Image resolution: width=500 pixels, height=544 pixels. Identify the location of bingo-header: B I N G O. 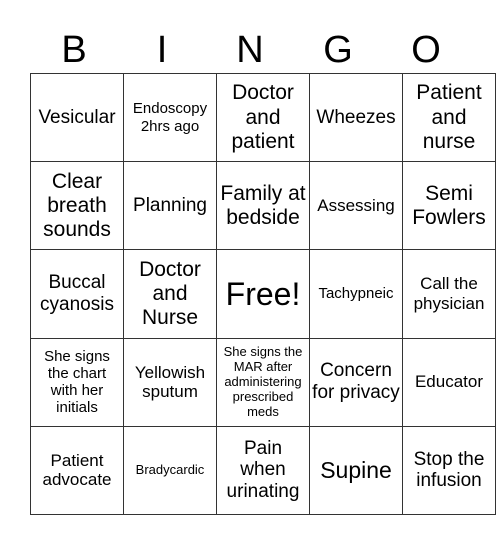
(250, 50).